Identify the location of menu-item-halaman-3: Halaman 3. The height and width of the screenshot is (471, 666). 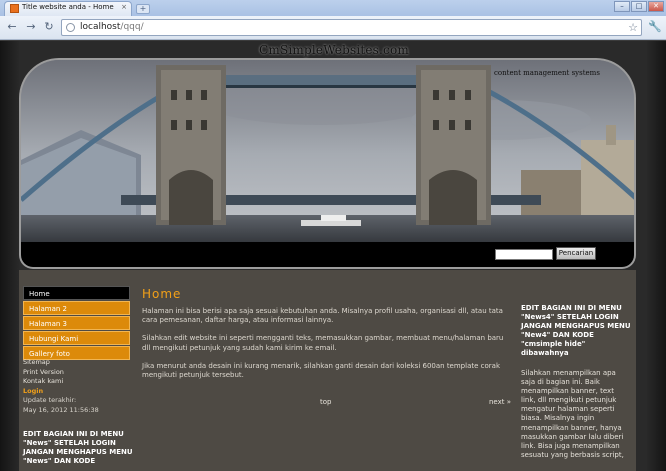
(76, 323).